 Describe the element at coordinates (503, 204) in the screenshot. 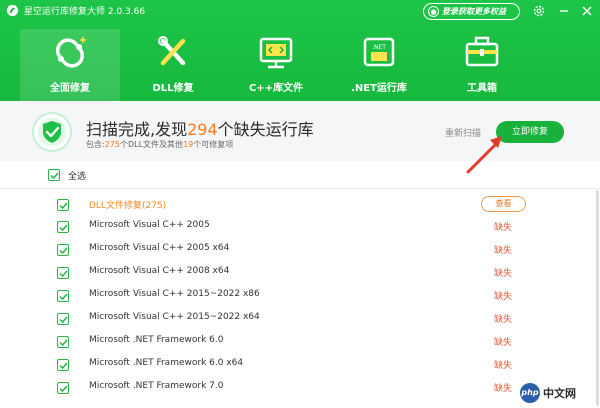

I see `view-button: 查看` at that location.